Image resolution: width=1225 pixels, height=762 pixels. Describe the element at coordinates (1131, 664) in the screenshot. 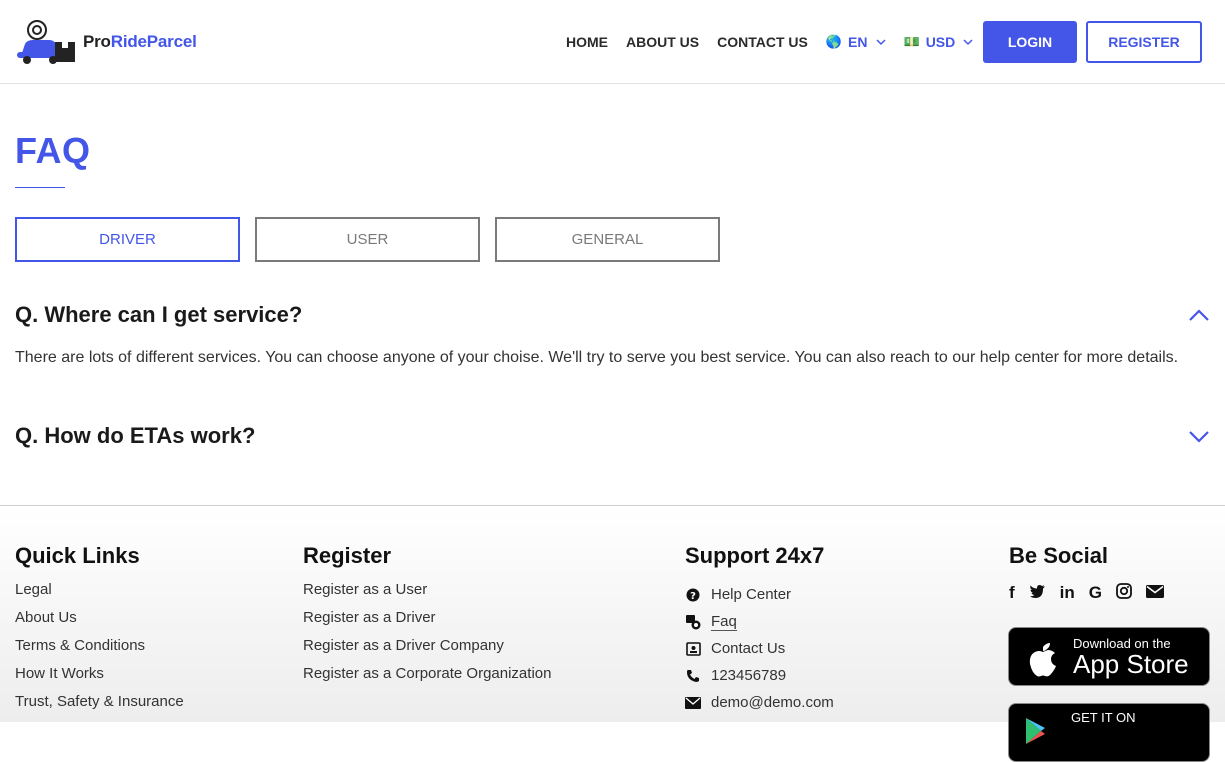

I see `app-store-title: App Store` at that location.